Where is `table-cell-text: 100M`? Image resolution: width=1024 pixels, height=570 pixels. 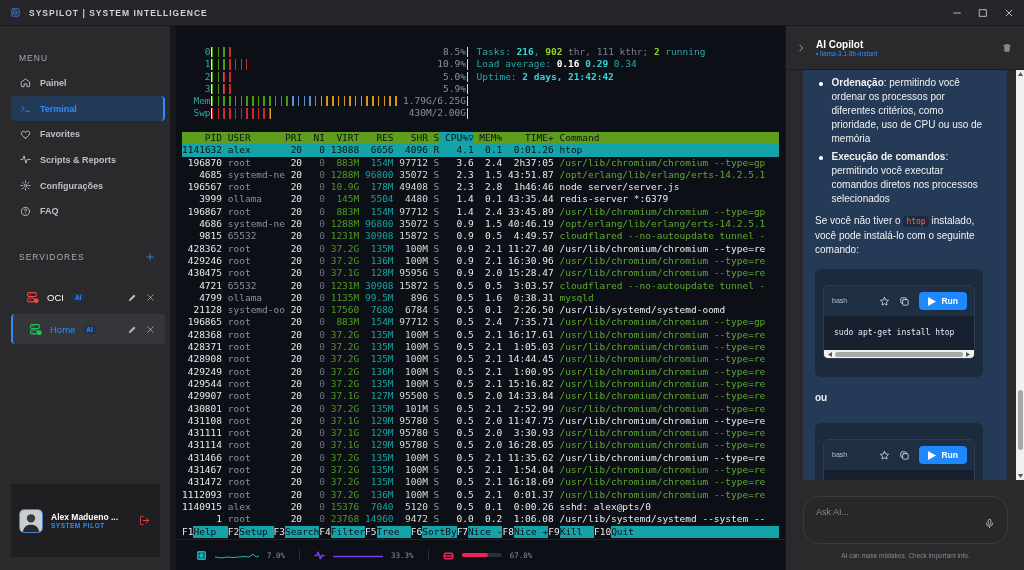
table-cell-text: 100M is located at coordinates (416, 248).